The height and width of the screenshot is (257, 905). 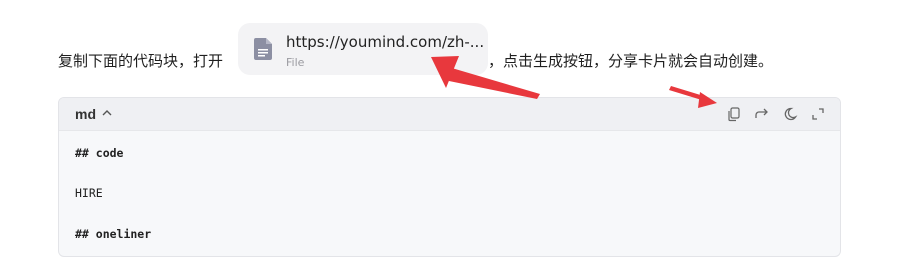 What do you see at coordinates (574, 82) in the screenshot?
I see `annotation-arrows` at bounding box center [574, 82].